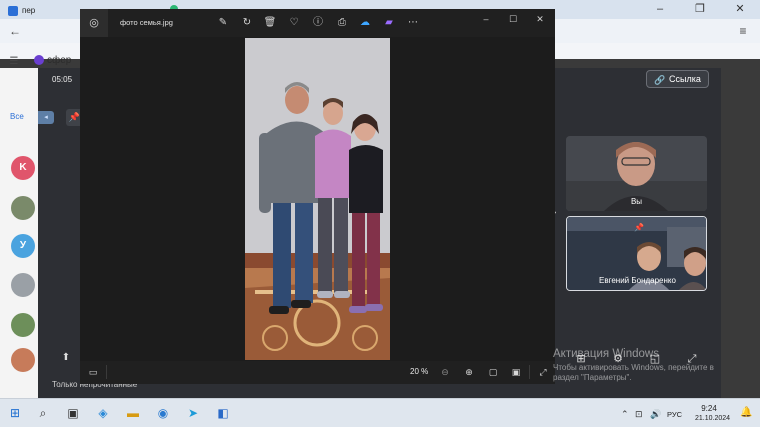  What do you see at coordinates (223, 23) in the screenshot?
I see `edit-icon: ✎` at bounding box center [223, 23].